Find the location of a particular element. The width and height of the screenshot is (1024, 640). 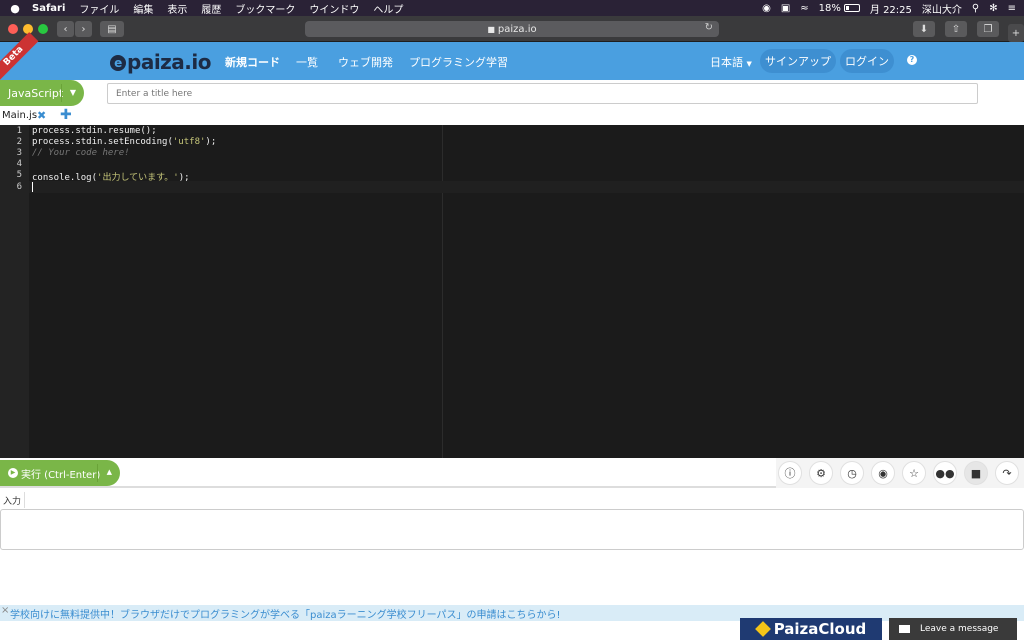

login-button: ログイン is located at coordinates (867, 61).